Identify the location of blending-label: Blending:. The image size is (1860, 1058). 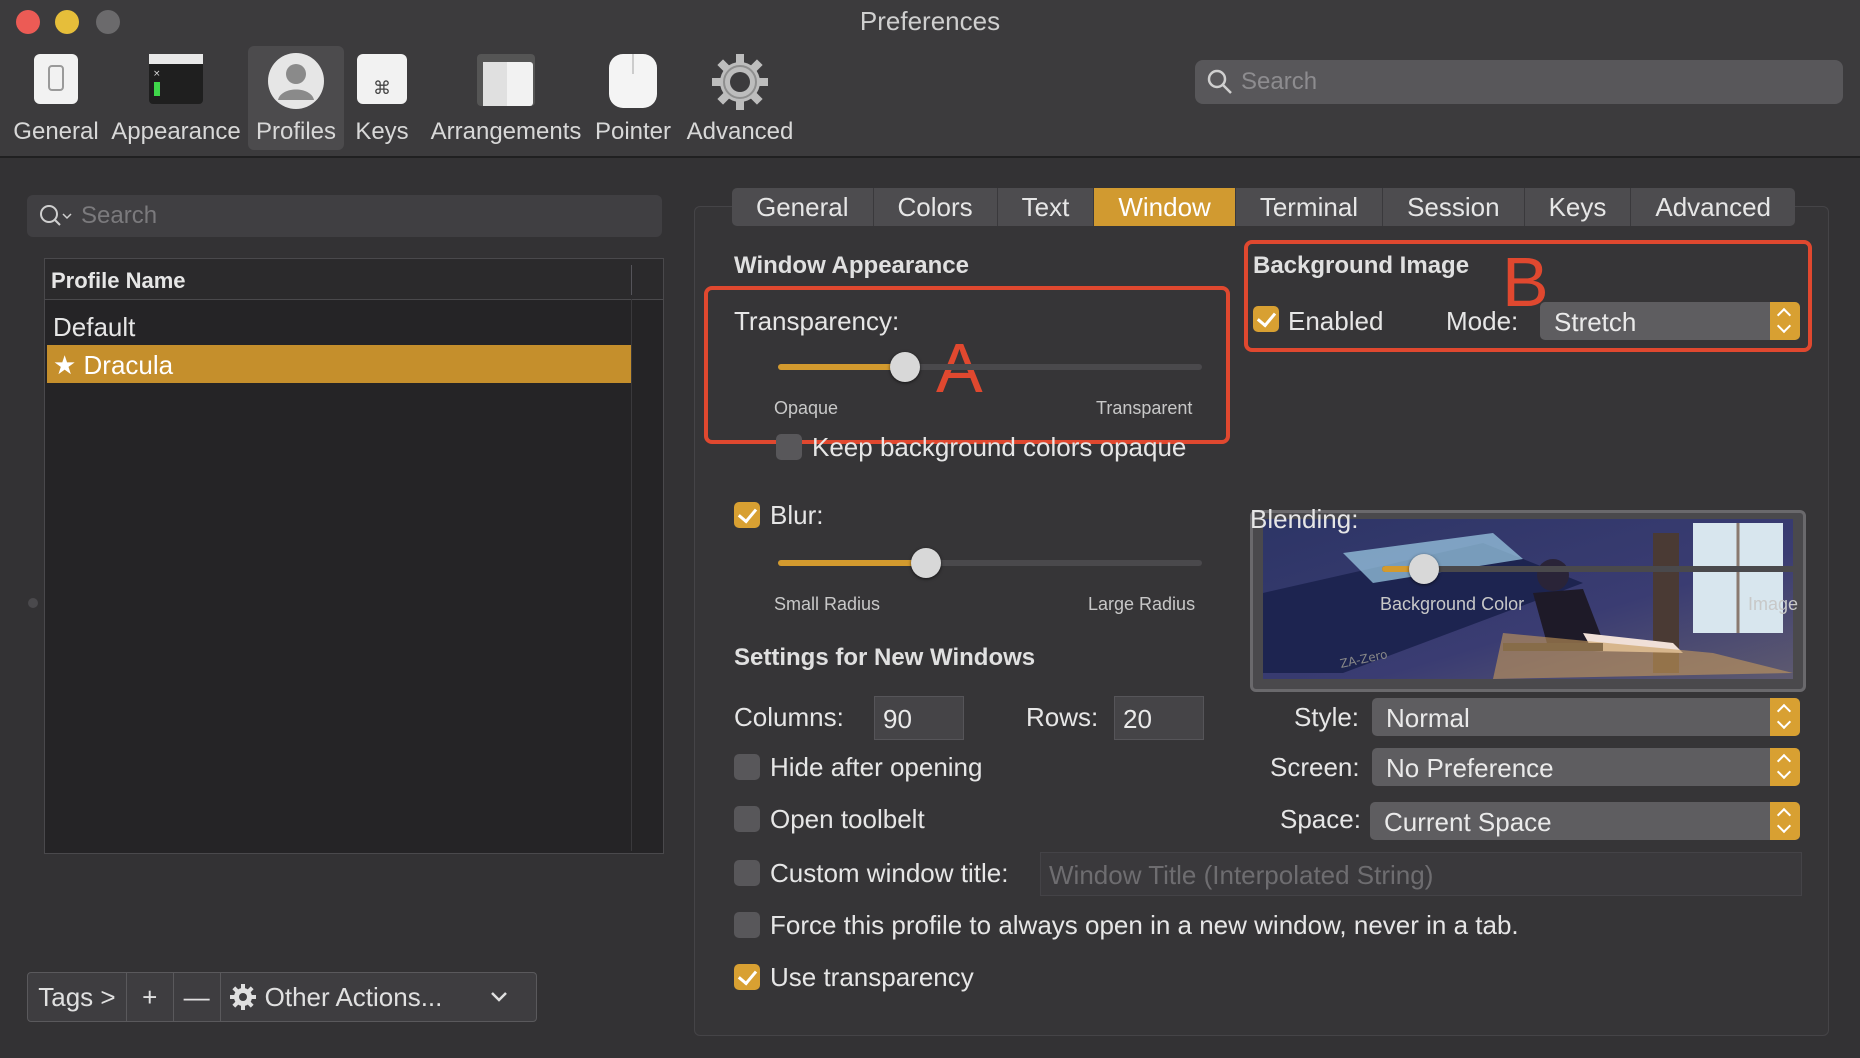
(1304, 519).